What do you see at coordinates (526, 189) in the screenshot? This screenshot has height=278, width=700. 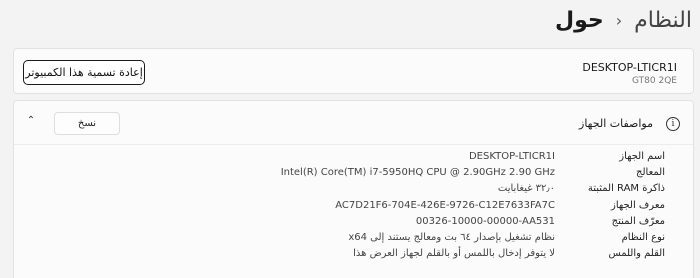 I see `spec-value: ٣٢٫٠ غيغابايت` at bounding box center [526, 189].